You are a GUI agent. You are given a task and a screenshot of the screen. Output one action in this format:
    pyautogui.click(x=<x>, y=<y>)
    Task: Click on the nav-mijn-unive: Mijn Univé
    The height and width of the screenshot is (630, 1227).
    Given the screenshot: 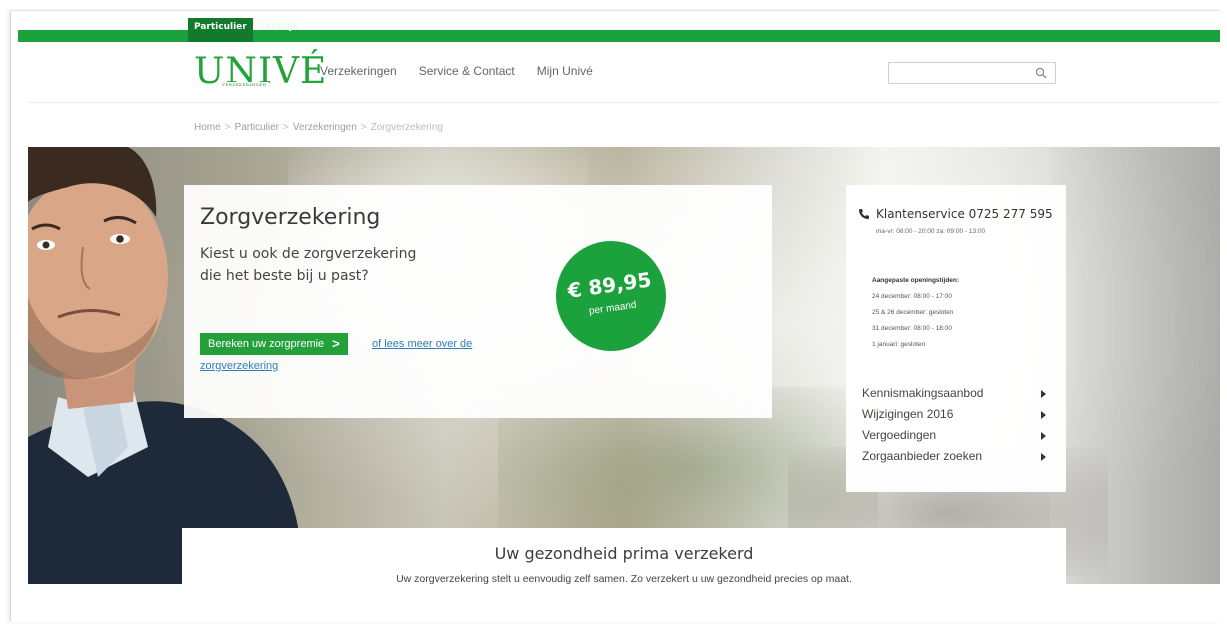 What is the action you would take?
    pyautogui.click(x=565, y=71)
    